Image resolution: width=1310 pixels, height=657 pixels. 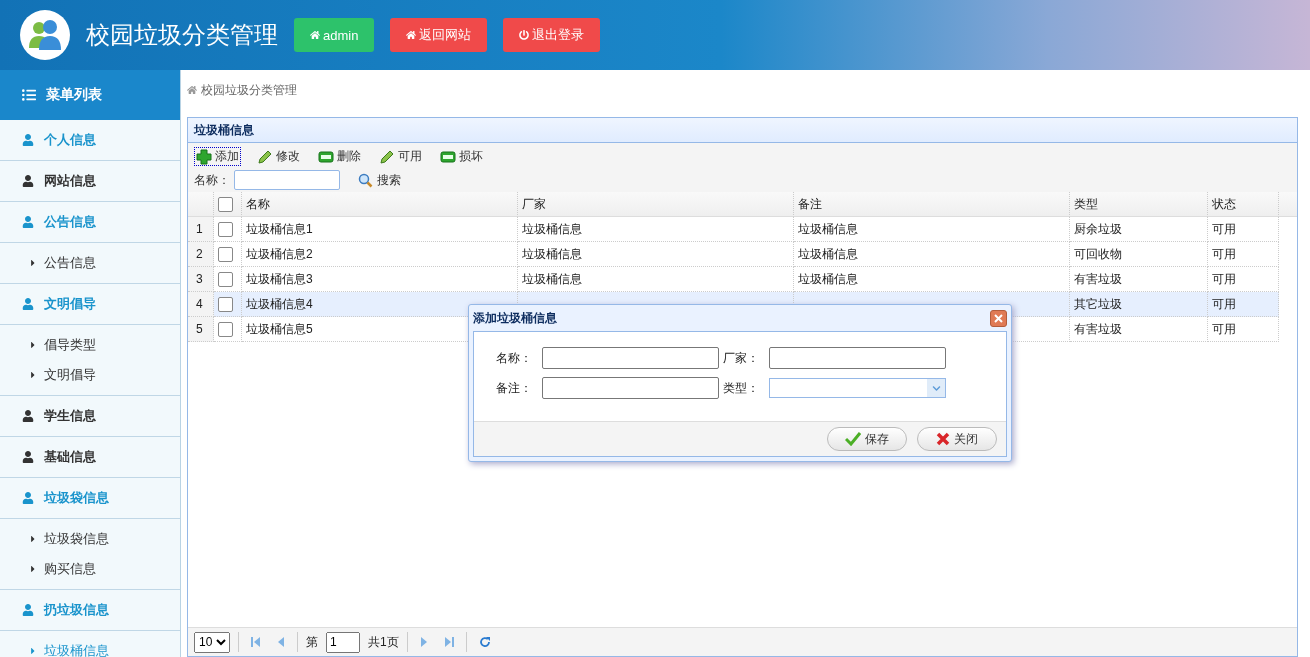 What do you see at coordinates (1288, 204) in the screenshot?
I see `header-cell` at bounding box center [1288, 204].